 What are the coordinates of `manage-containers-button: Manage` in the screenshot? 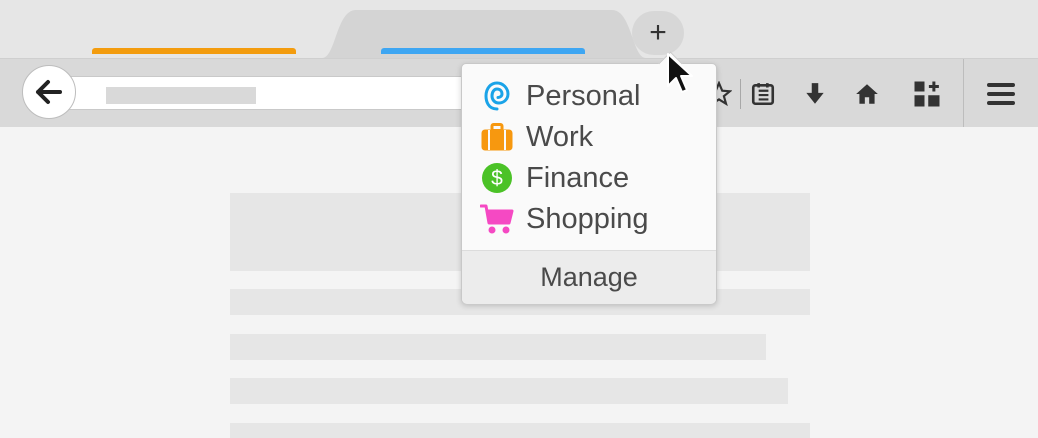 It's located at (589, 277).